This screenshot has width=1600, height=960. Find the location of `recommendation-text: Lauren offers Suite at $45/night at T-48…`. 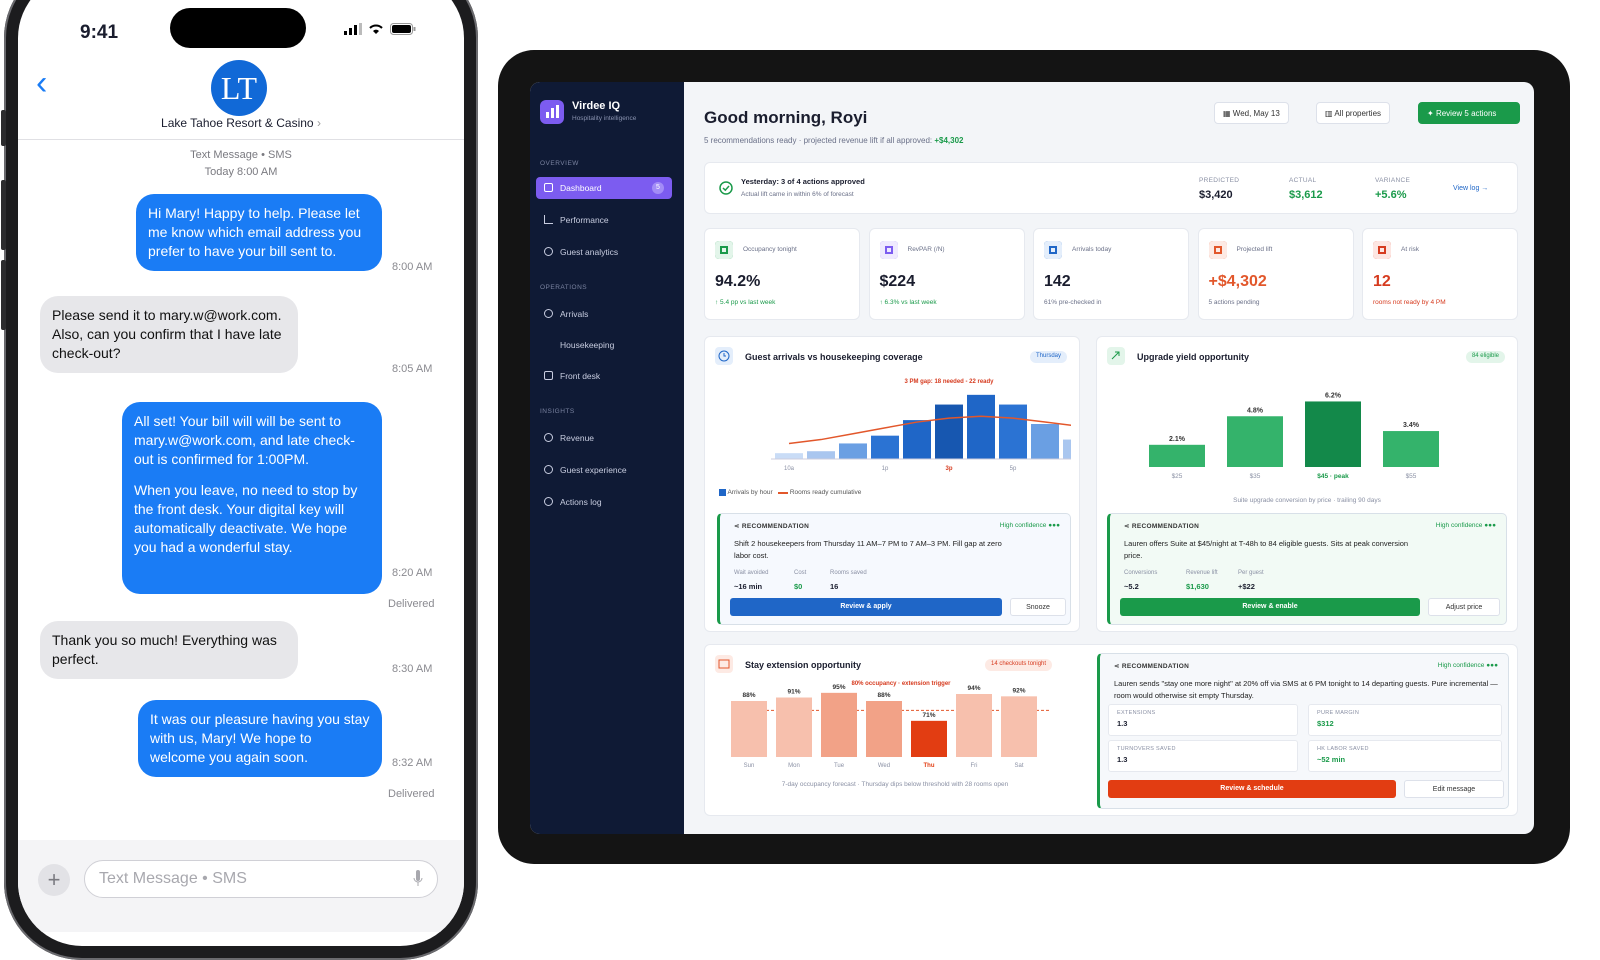

recommendation-text: Lauren offers Suite at $45/night at T-48… is located at coordinates (1266, 549).